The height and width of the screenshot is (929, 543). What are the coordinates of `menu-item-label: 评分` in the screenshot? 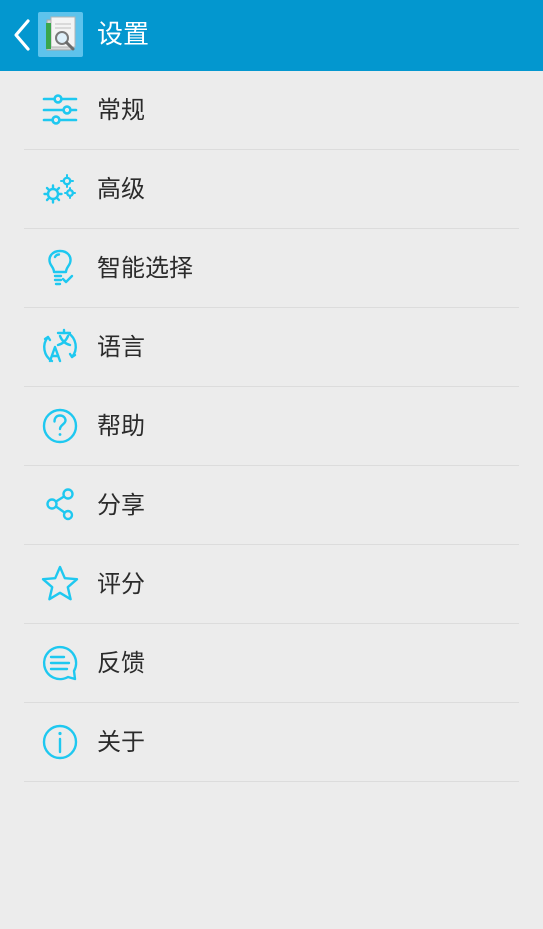 It's located at (121, 584).